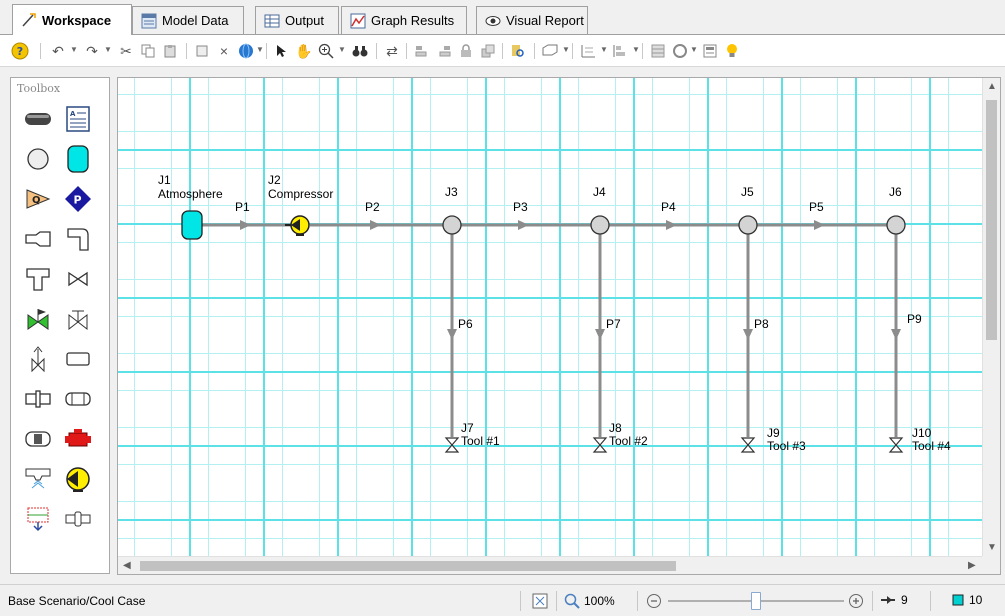  I want to click on dead-end-tool-icon, so click(78, 359).